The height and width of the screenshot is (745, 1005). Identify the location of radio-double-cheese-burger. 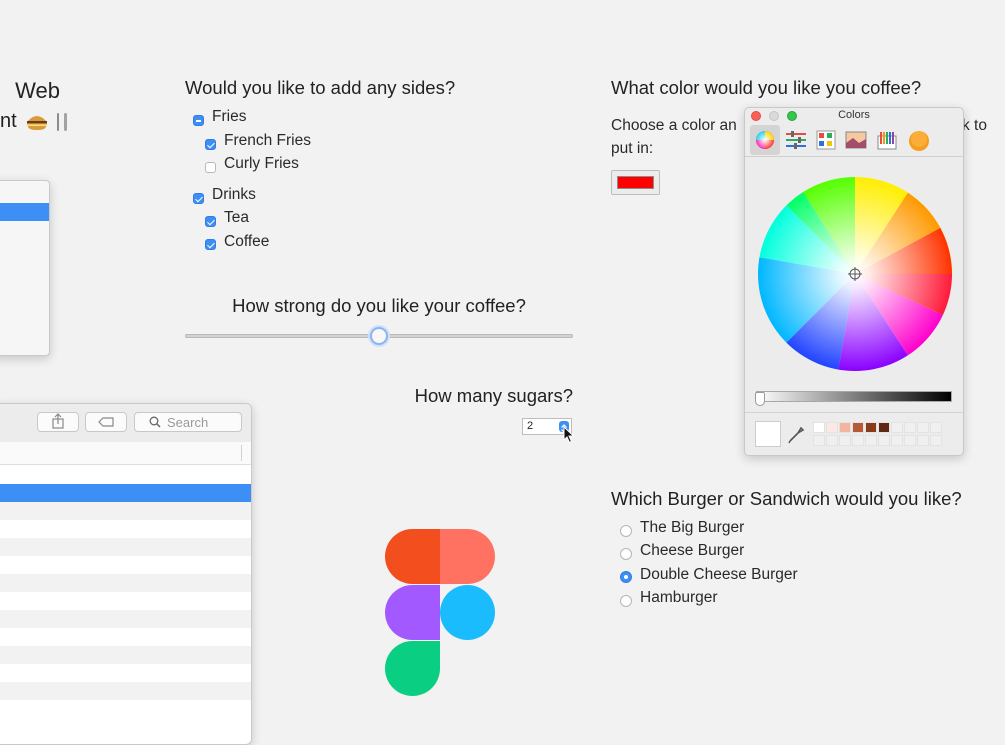
(626, 577).